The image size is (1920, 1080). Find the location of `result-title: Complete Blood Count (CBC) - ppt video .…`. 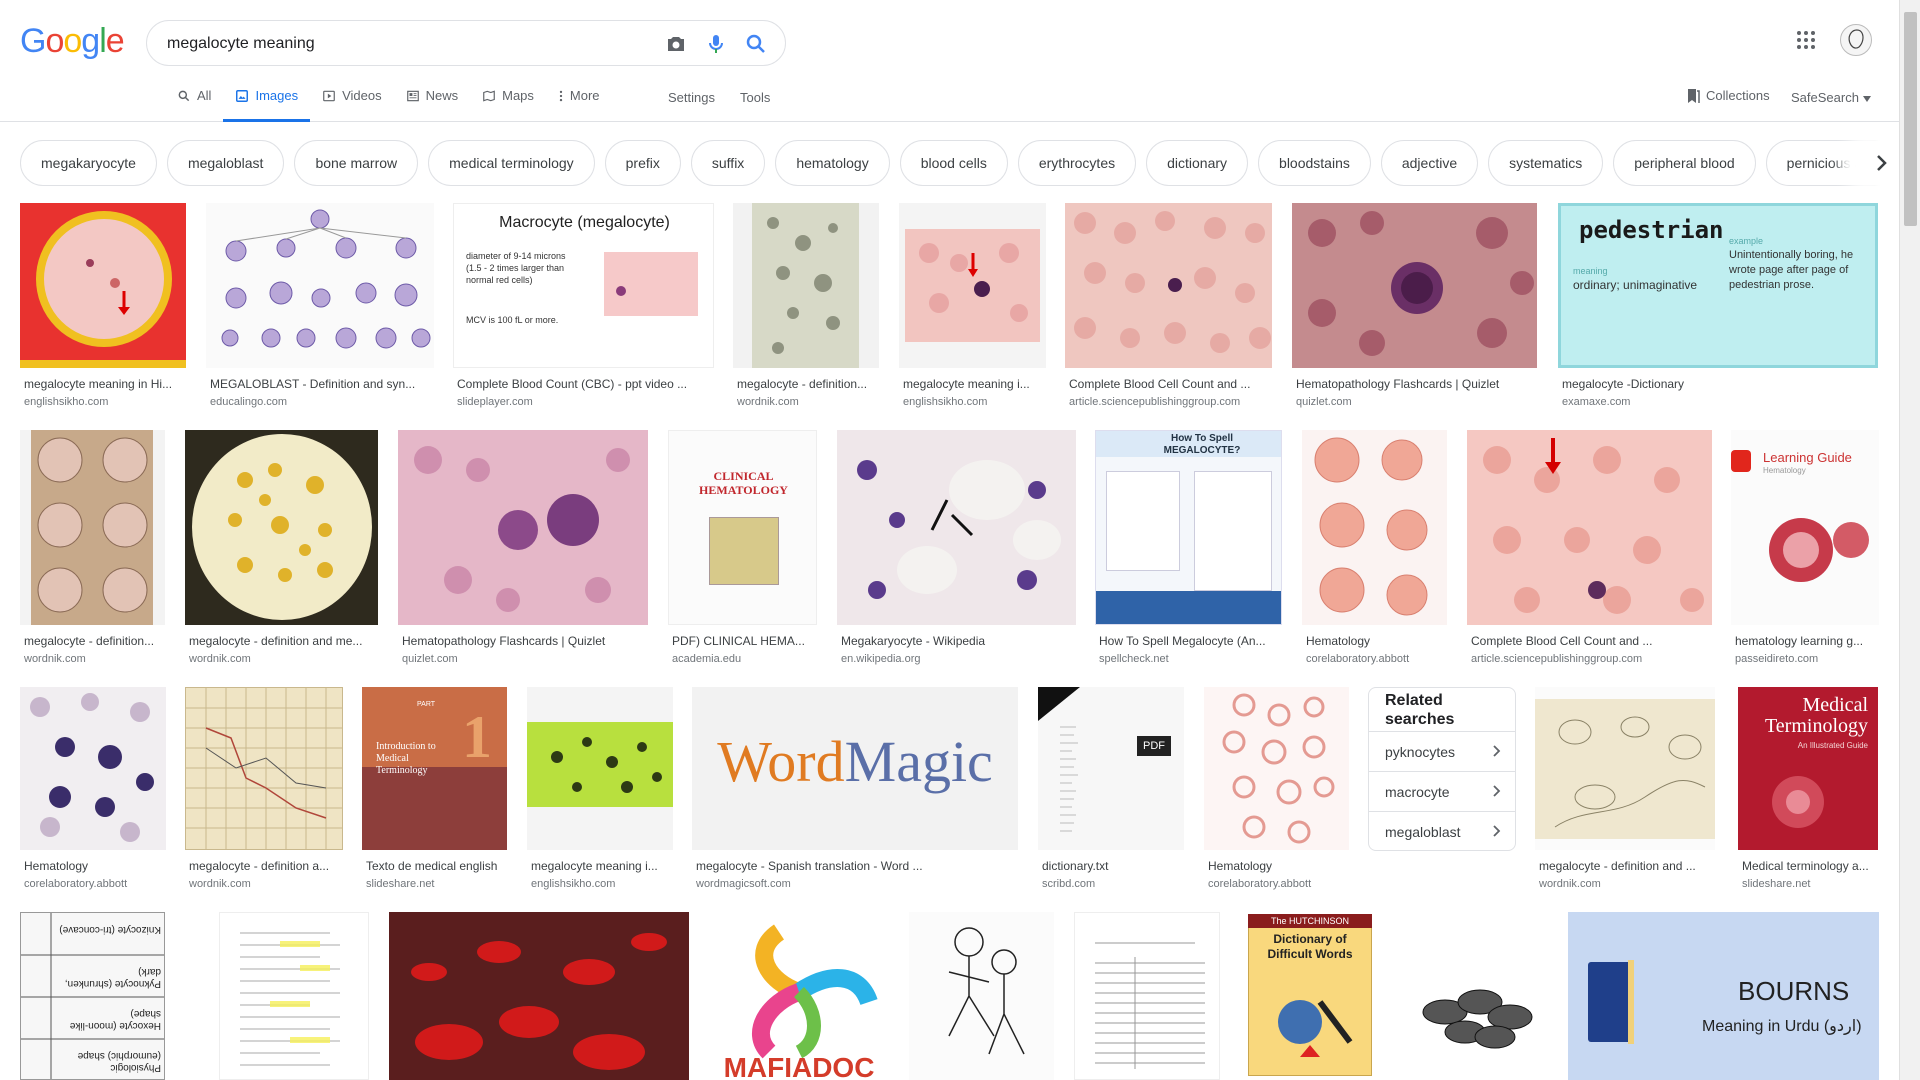

result-title: Complete Blood Count (CBC) - ppt video .… is located at coordinates (572, 384).